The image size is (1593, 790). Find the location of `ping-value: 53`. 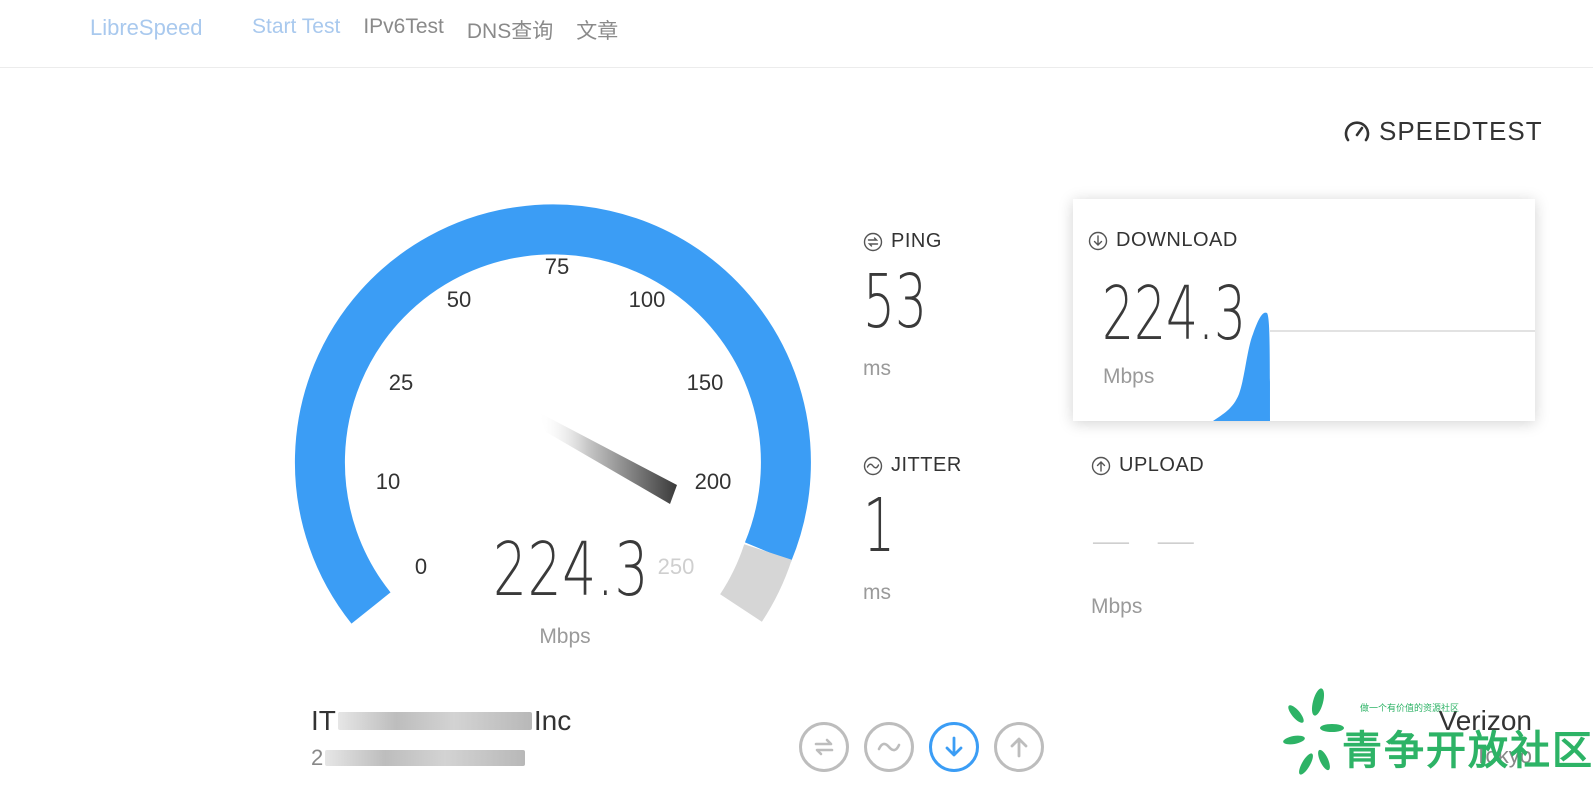

ping-value: 53 is located at coordinates (895, 302).